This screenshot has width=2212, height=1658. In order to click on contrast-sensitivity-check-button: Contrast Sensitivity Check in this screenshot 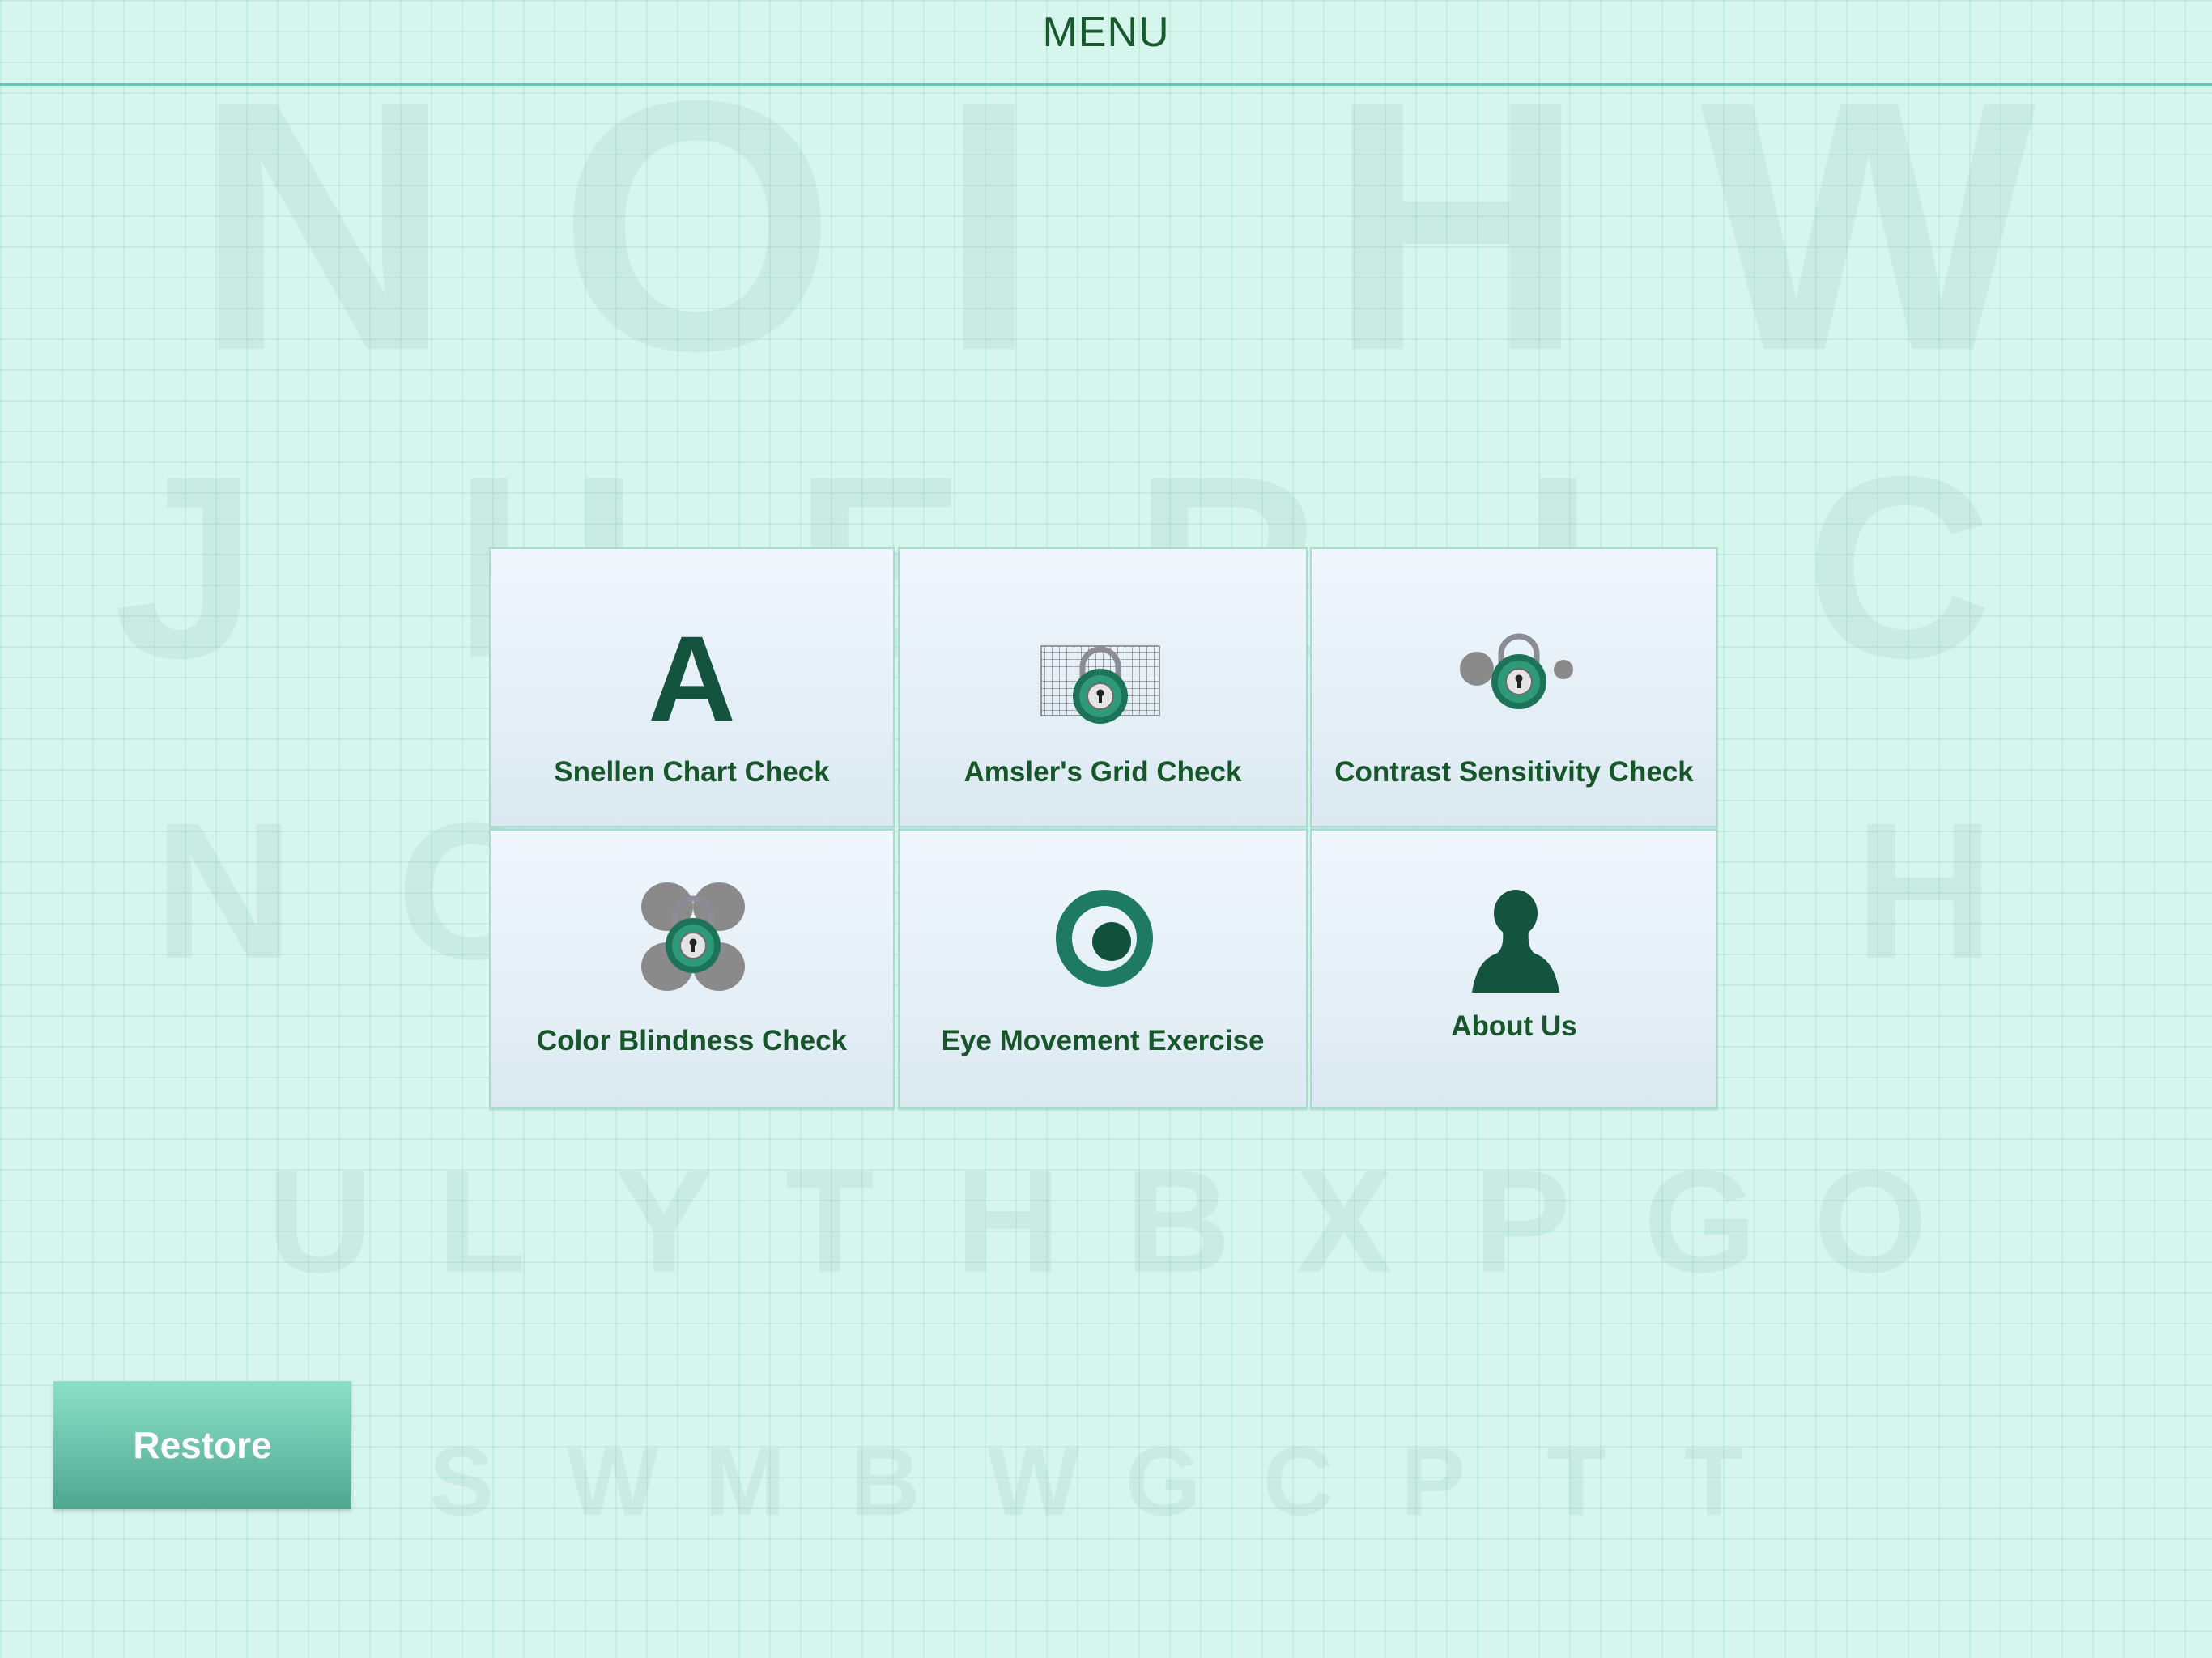, I will do `click(1514, 687)`.